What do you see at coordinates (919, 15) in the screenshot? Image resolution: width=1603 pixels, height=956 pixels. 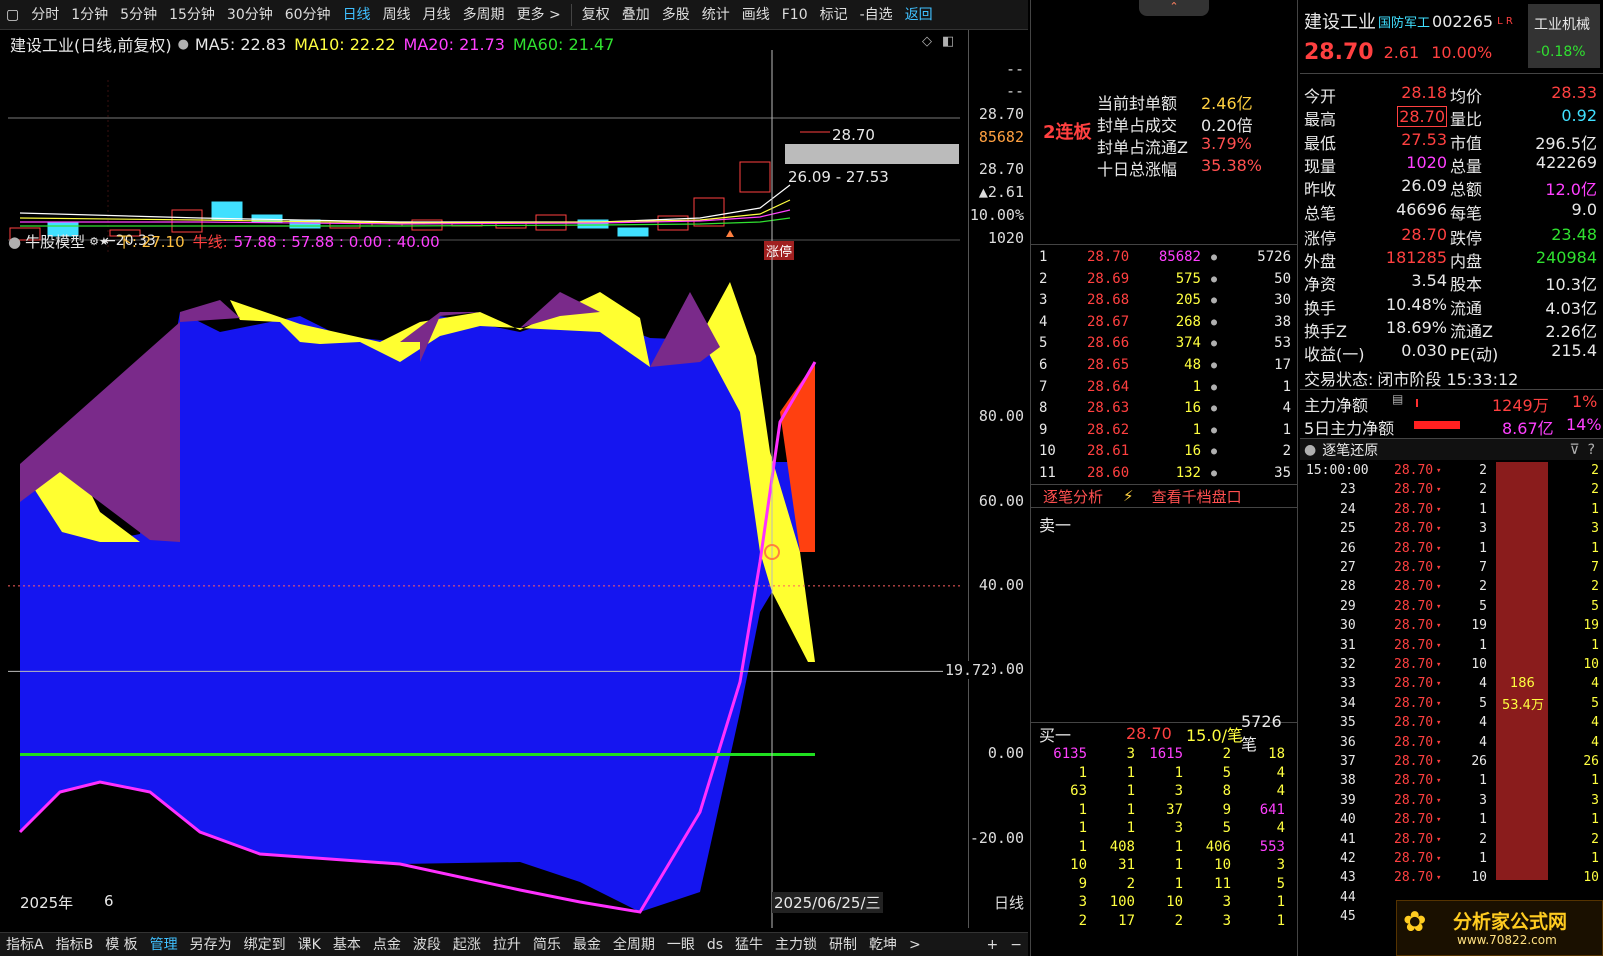 I see `tool-button: 返回` at bounding box center [919, 15].